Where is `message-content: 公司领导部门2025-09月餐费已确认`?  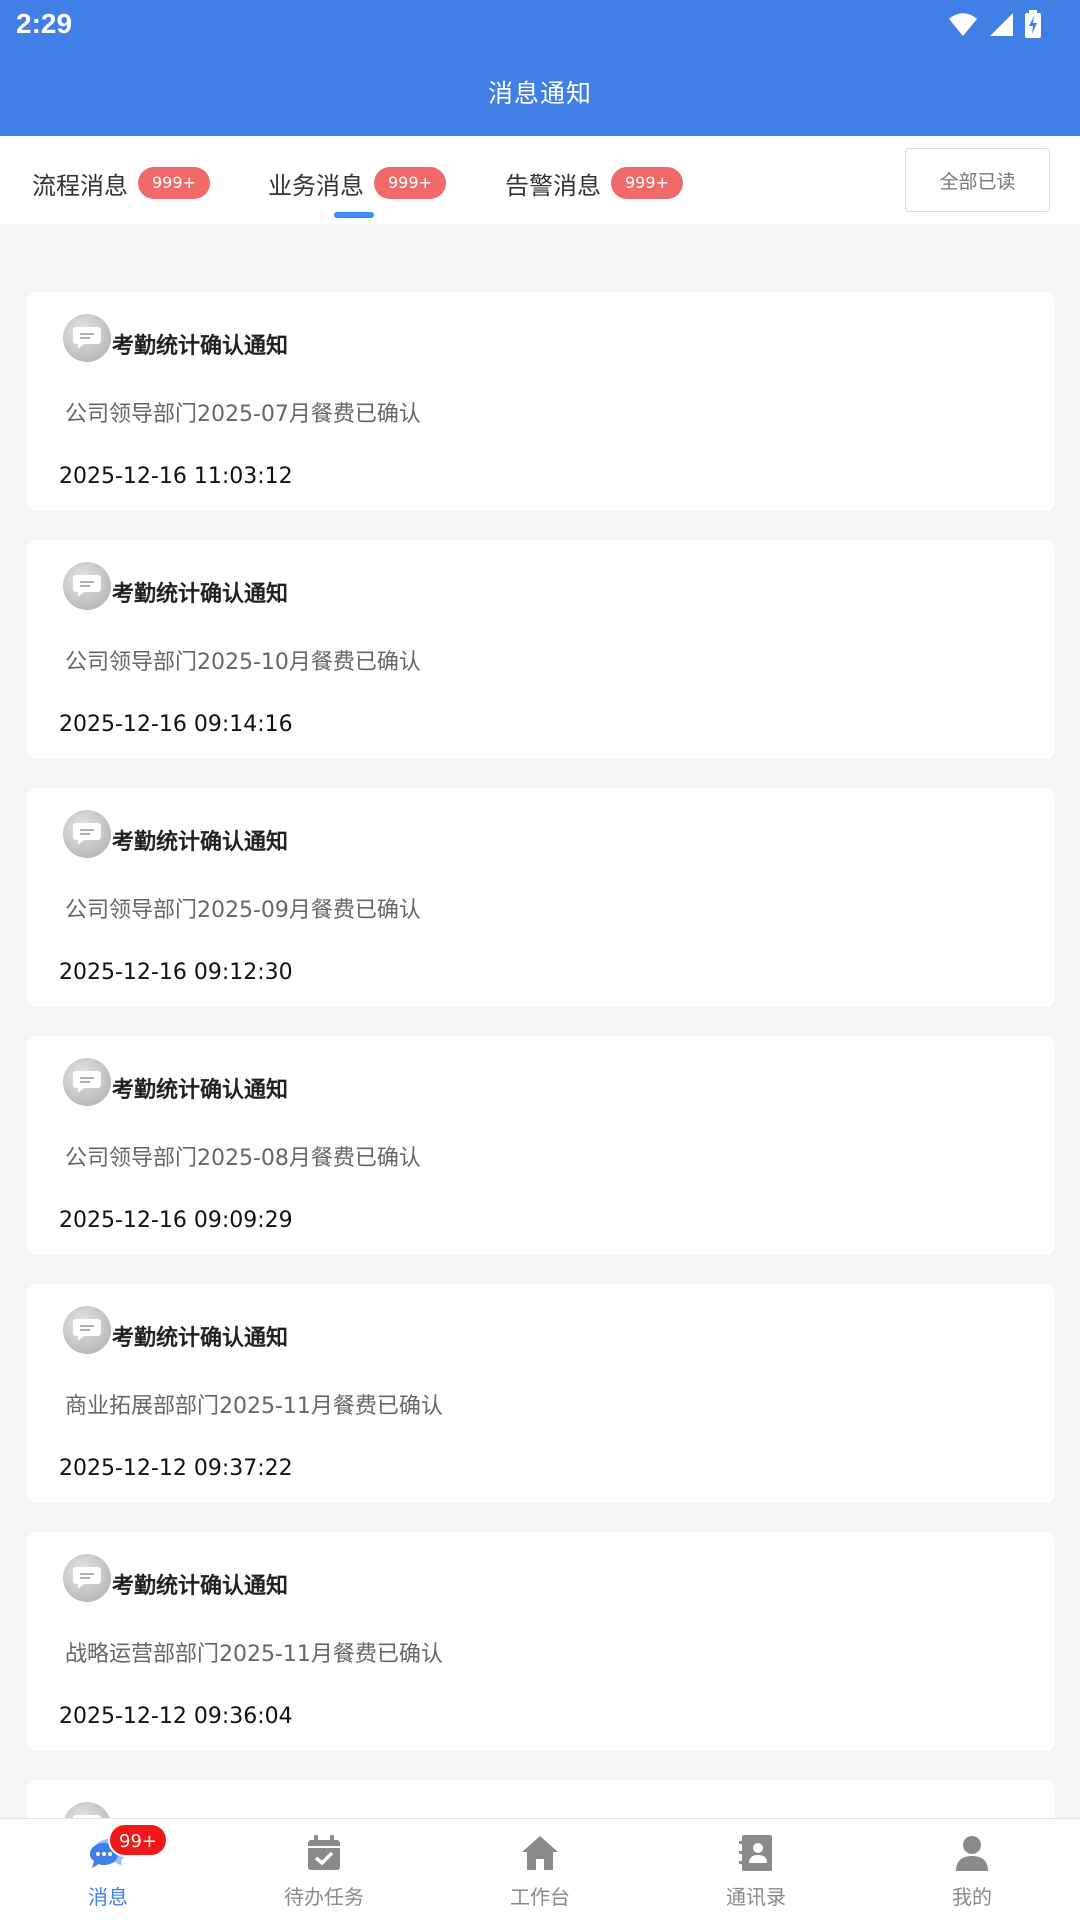 message-content: 公司领导部门2025-09月餐费已确认 is located at coordinates (243, 910).